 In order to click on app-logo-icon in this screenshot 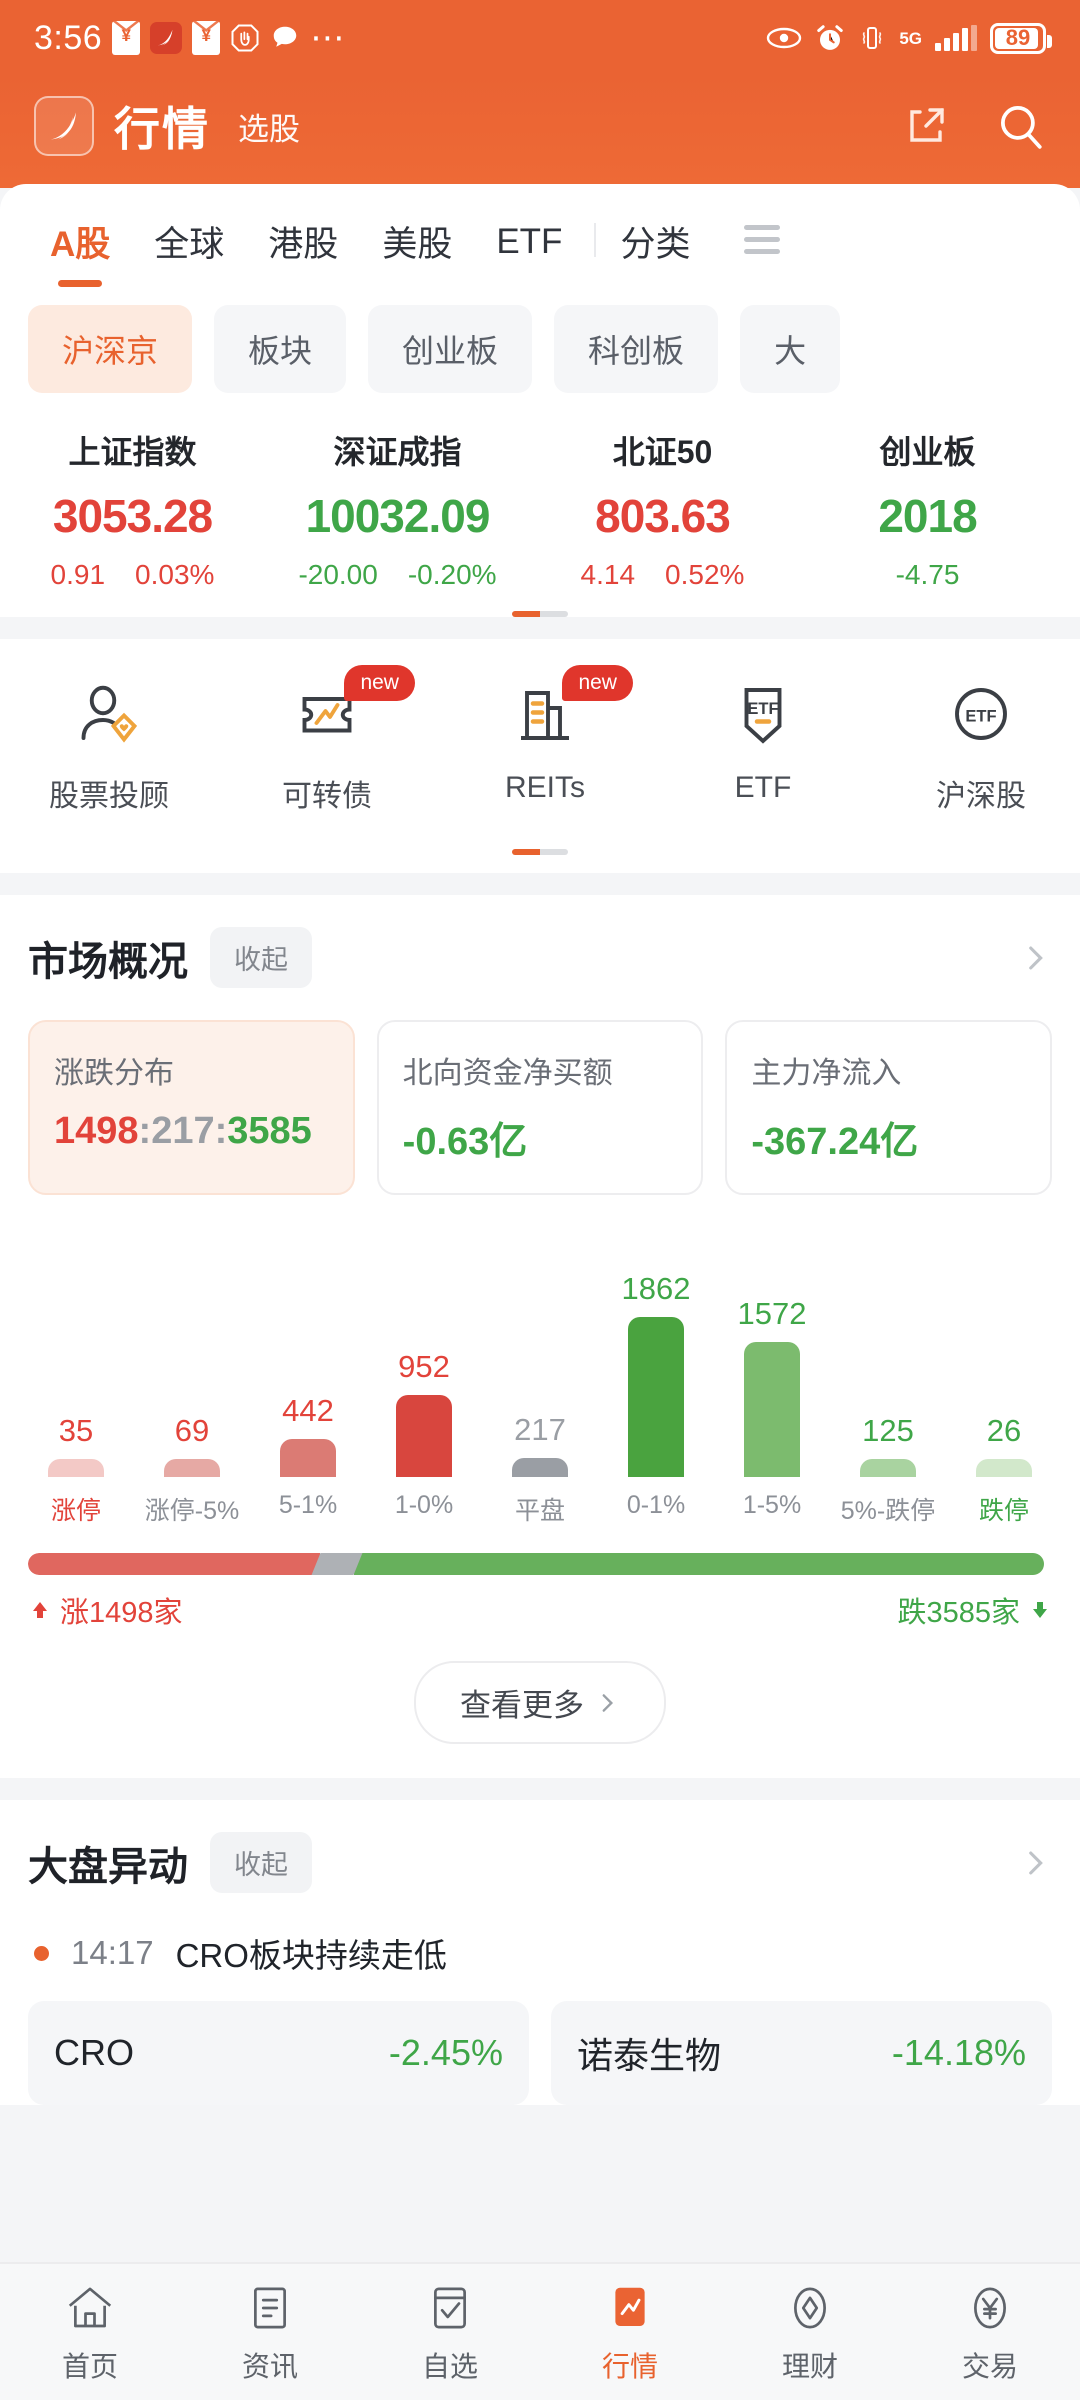, I will do `click(64, 126)`.